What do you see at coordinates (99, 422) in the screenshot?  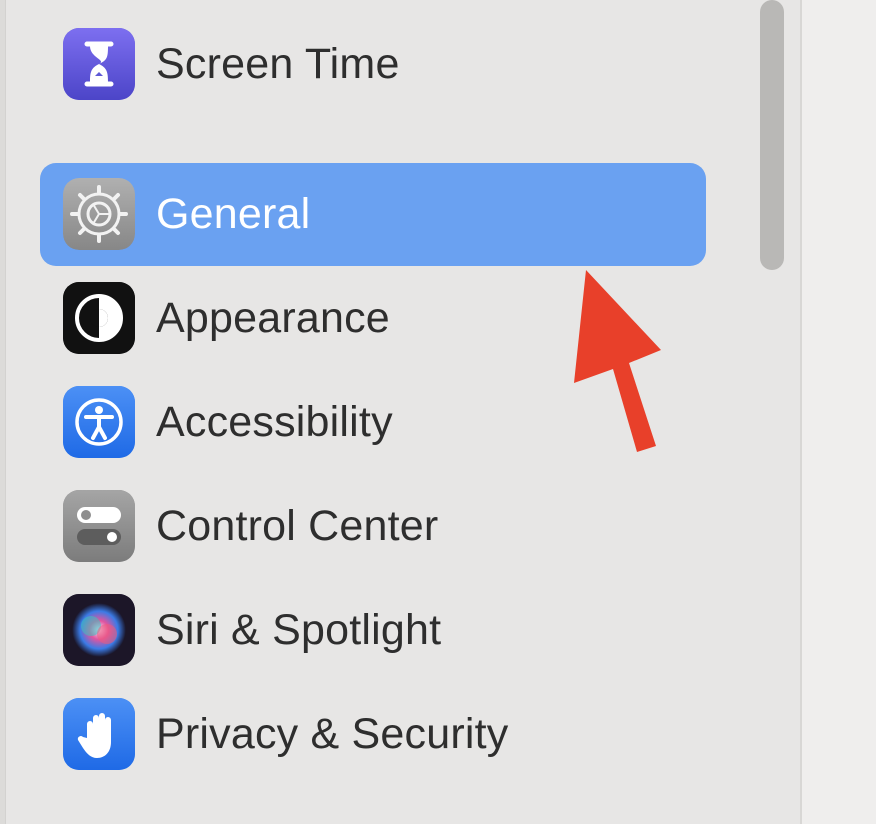 I see `accessibility-icon` at bounding box center [99, 422].